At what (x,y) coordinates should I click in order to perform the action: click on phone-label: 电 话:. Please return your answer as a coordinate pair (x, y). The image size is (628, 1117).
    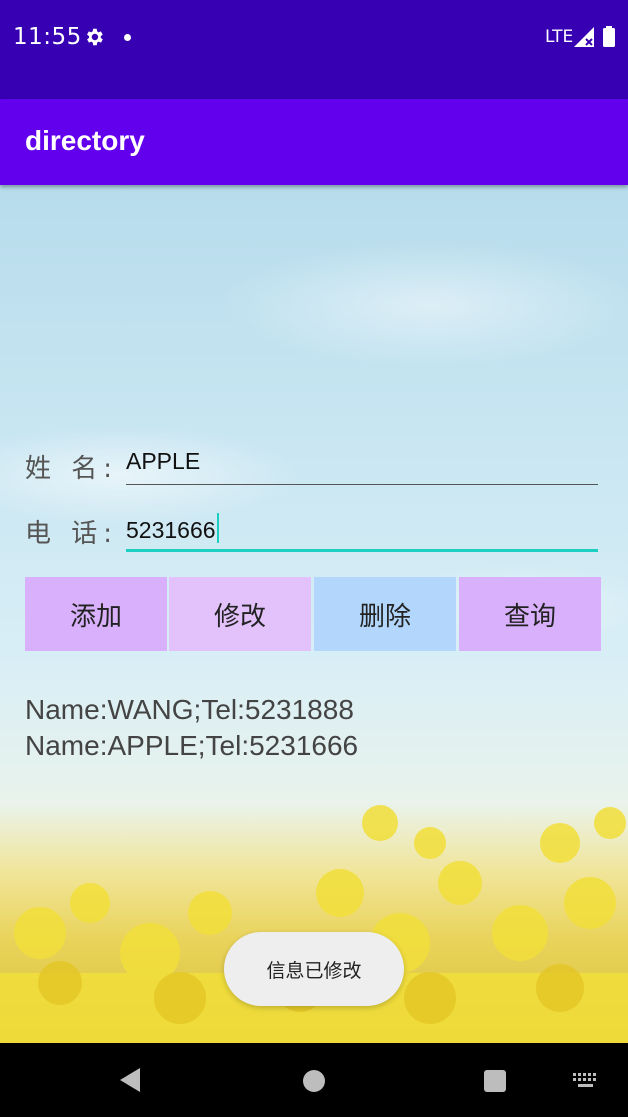
    Looking at the image, I should click on (72, 534).